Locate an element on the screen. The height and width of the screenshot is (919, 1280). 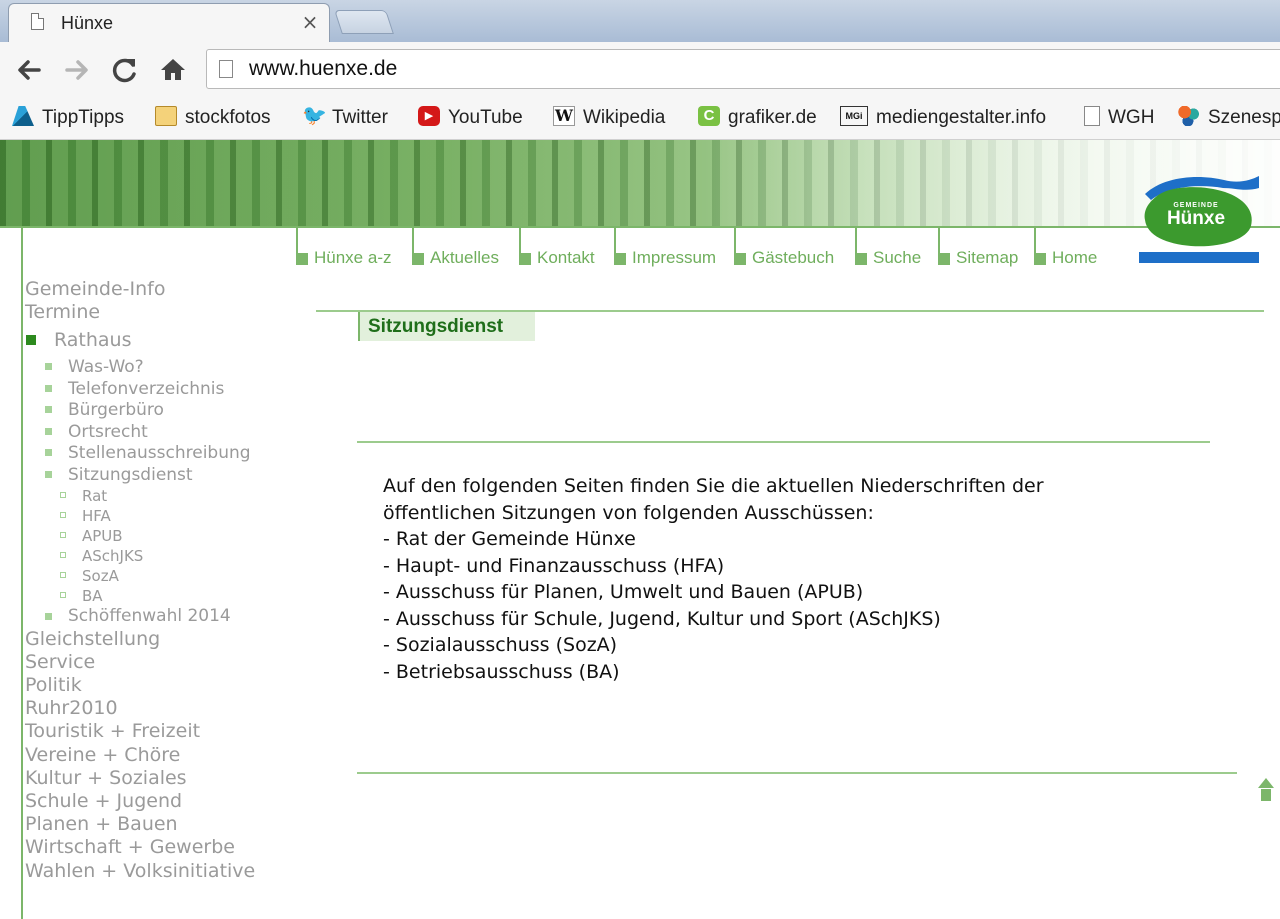
twitter-icon: 🐦 is located at coordinates (314, 115).